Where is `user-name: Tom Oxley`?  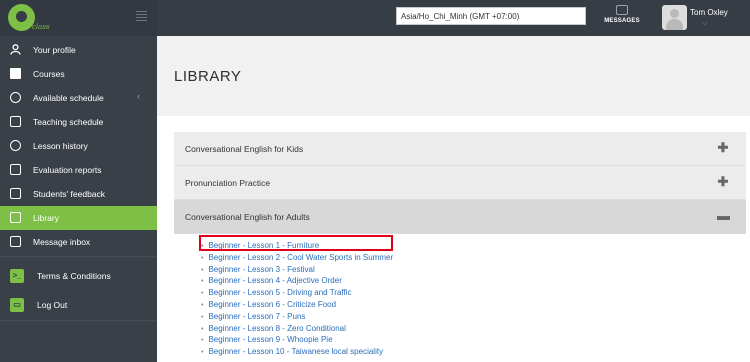
user-name: Tom Oxley is located at coordinates (709, 12).